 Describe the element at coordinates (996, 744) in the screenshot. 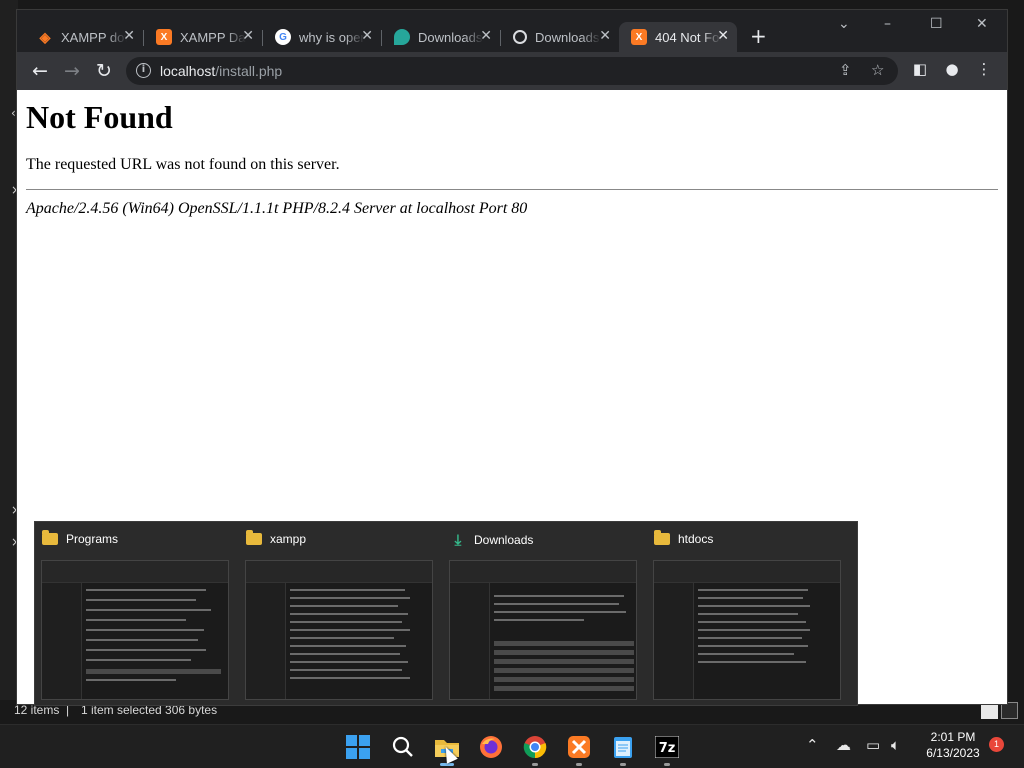

I see `notification-badge: 1` at that location.